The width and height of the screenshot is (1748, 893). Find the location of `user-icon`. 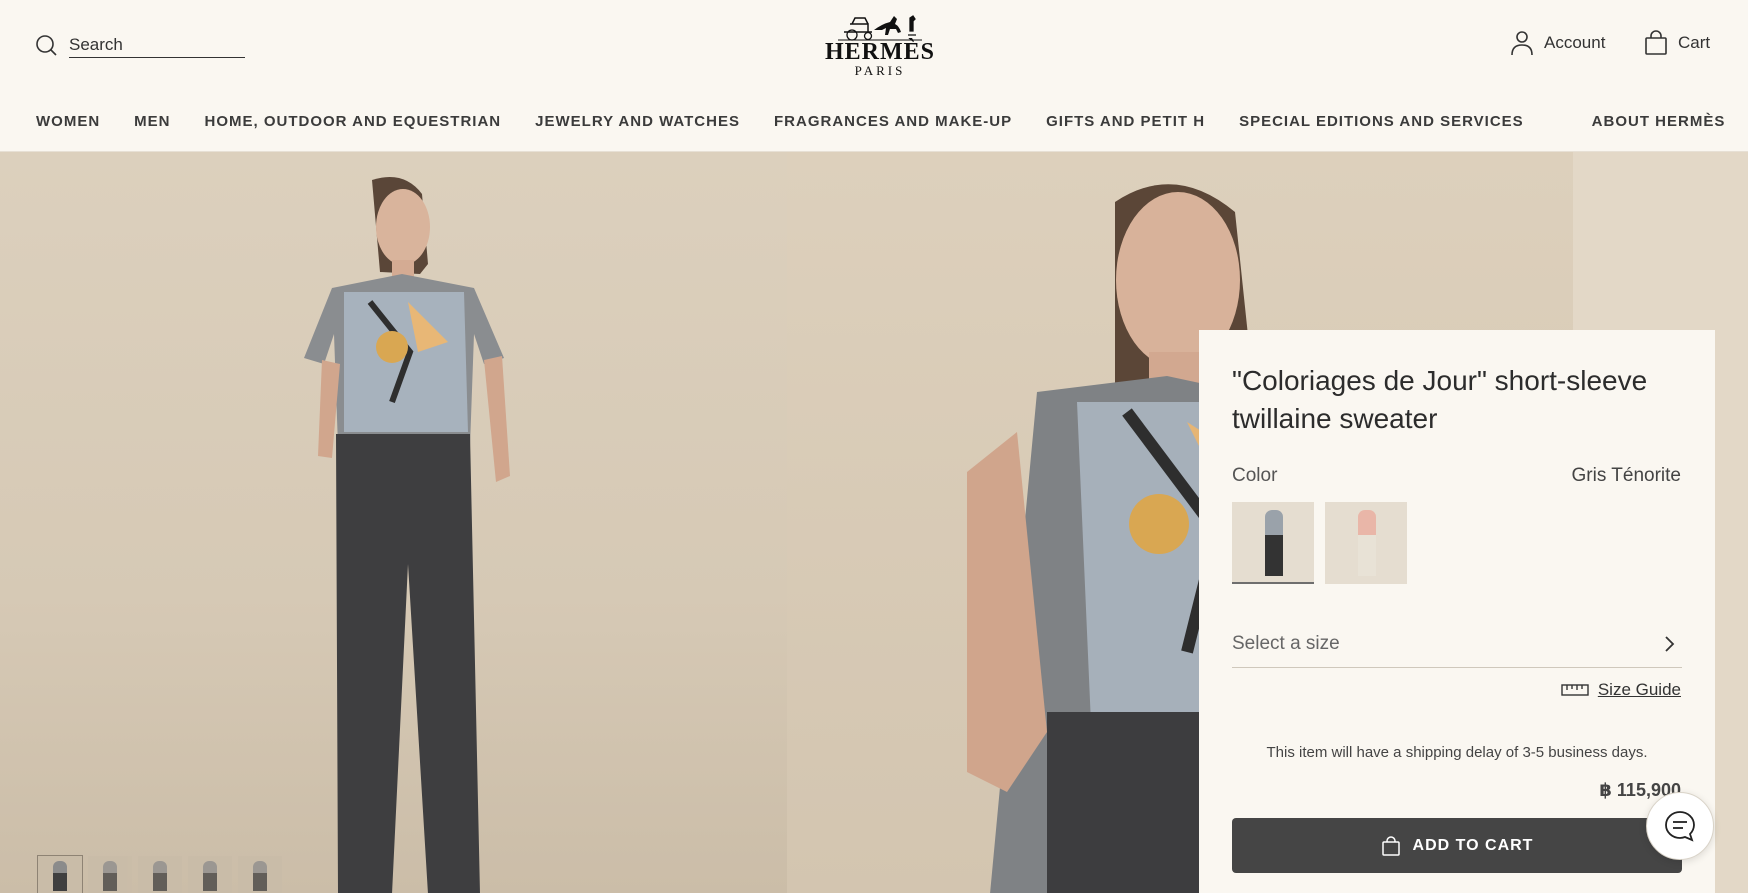

user-icon is located at coordinates (1522, 43).